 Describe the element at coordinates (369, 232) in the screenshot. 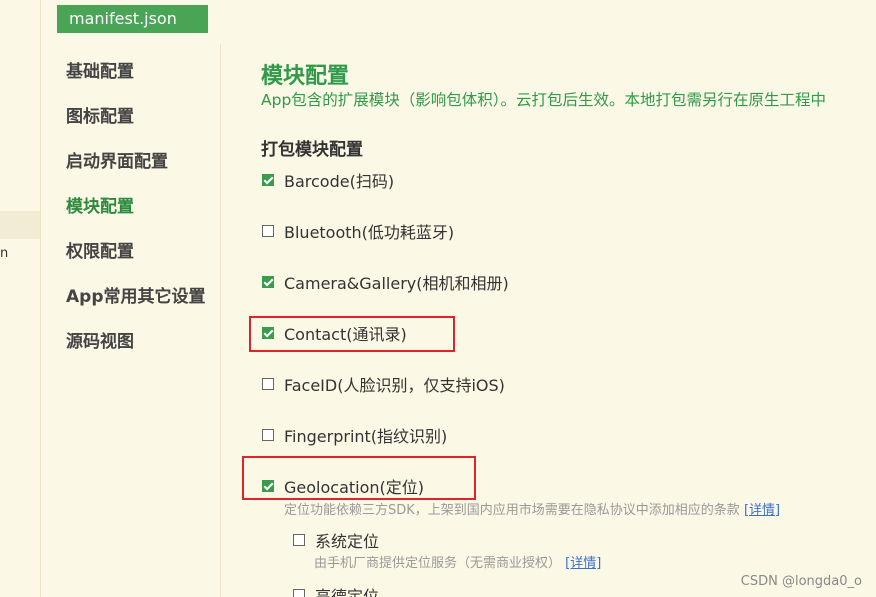

I see `module-label: Bluetooth(低功耗蓝牙)` at that location.